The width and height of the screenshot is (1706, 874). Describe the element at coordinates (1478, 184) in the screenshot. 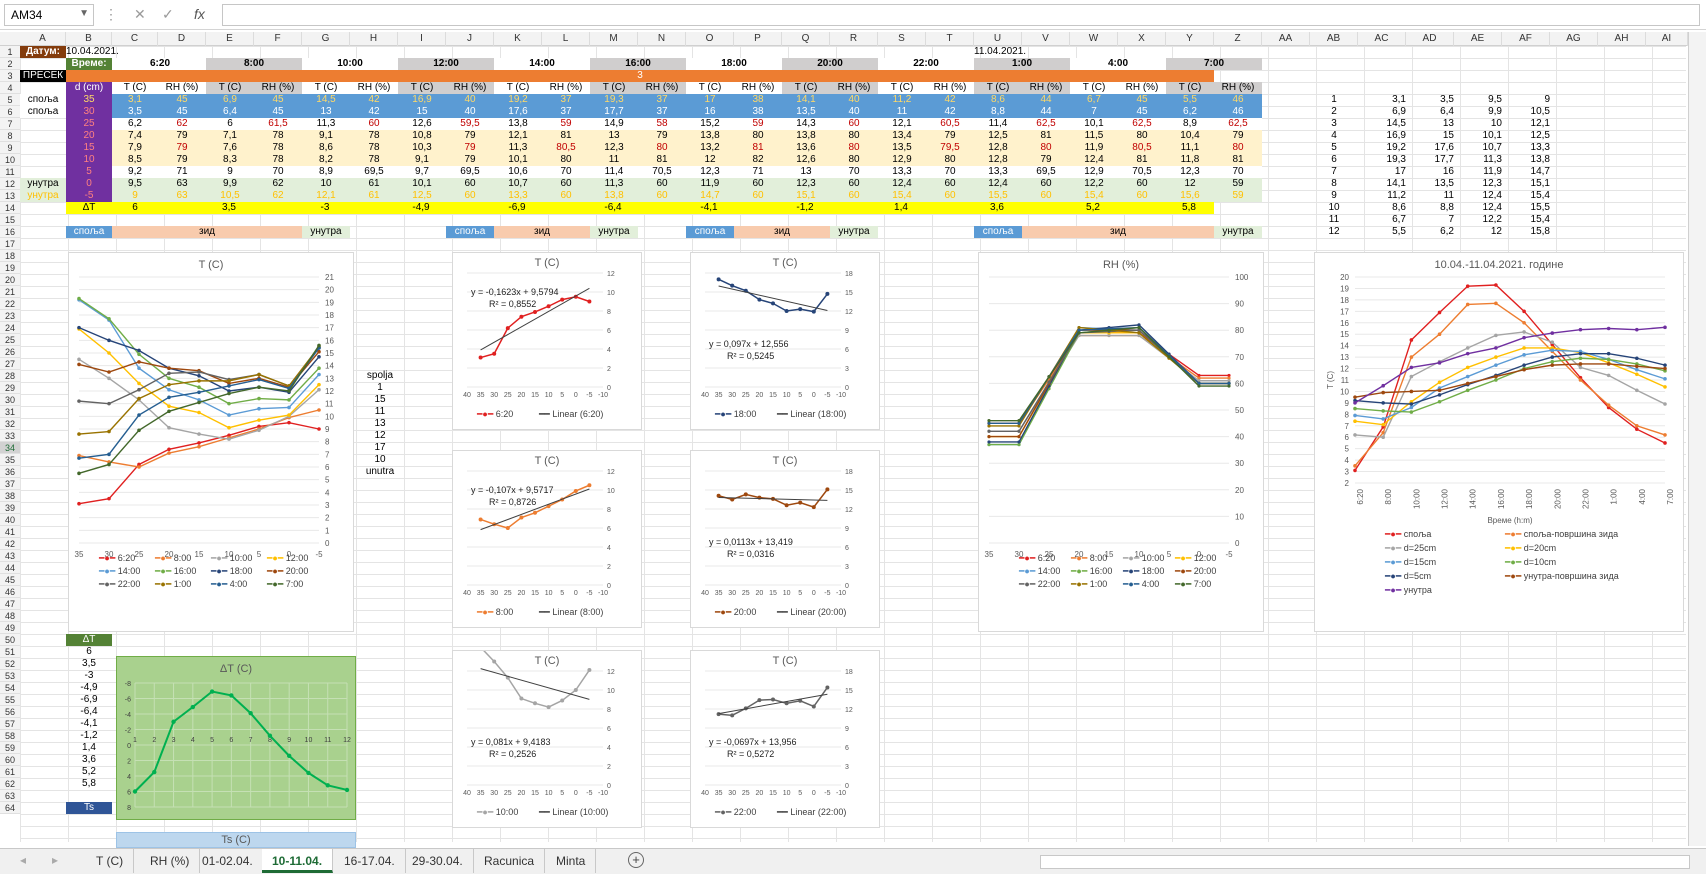

I see `right-table-cell: 12,3` at that location.